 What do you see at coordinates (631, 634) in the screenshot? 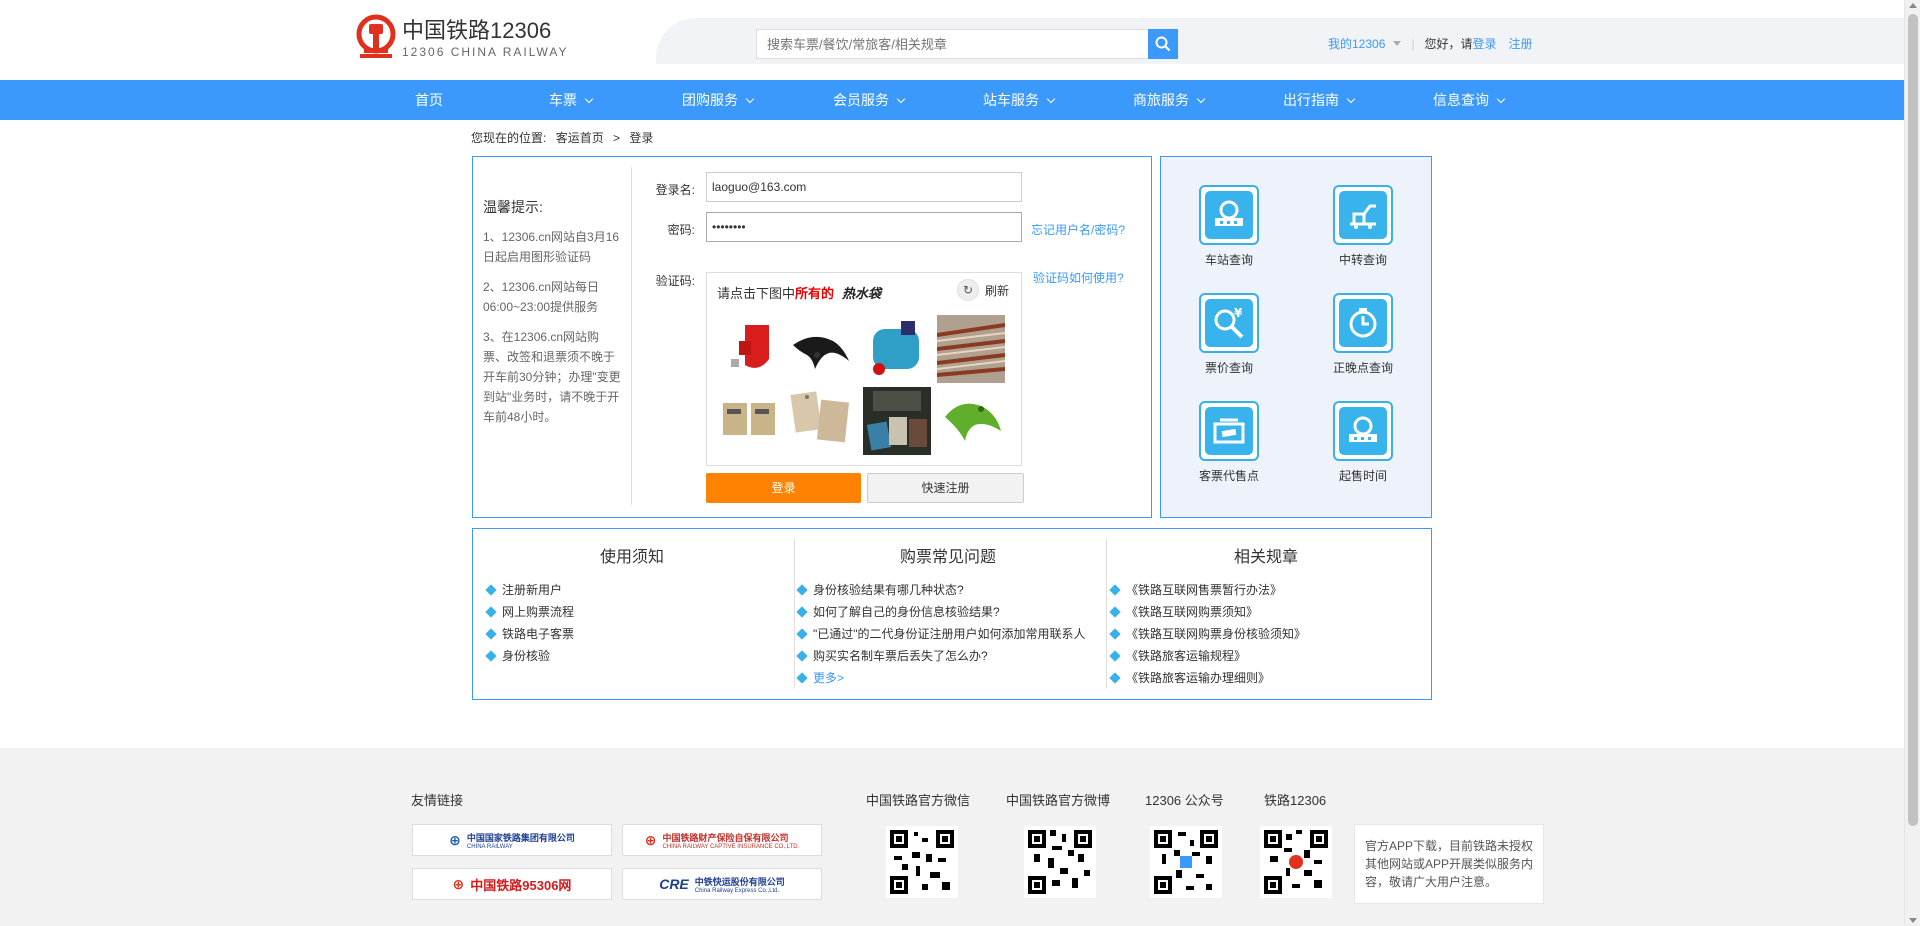
I see `list-item: 铁路电子客票` at bounding box center [631, 634].